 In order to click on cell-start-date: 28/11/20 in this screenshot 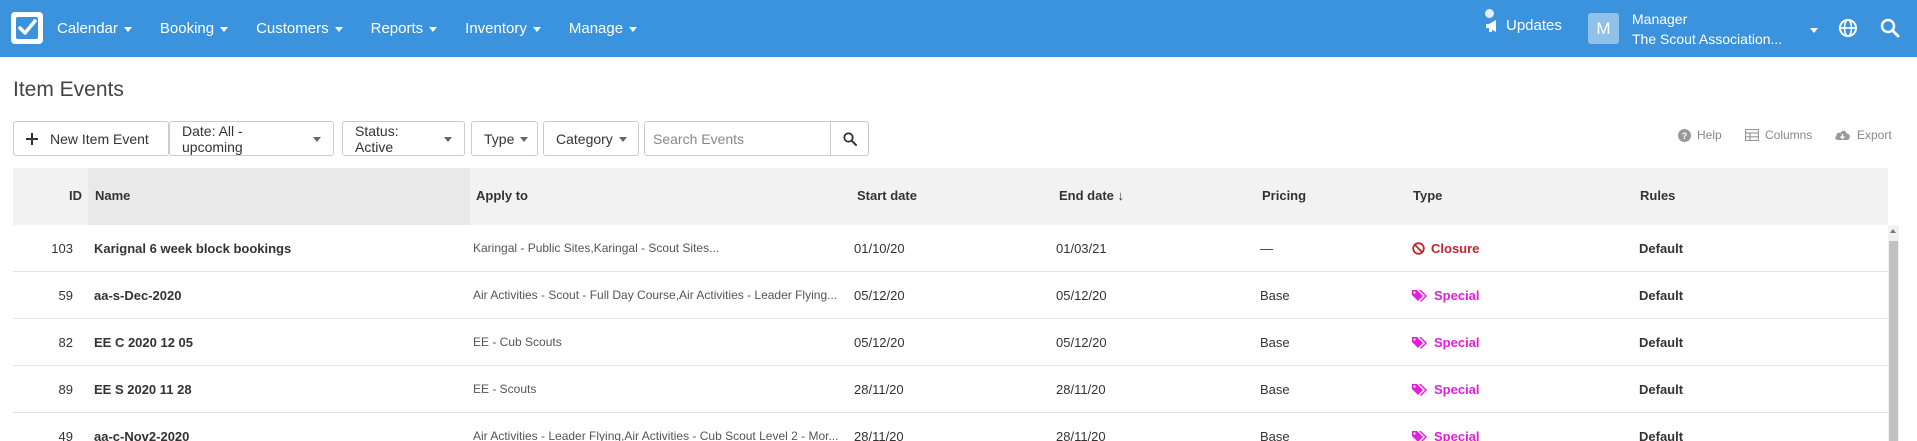, I will do `click(879, 389)`.